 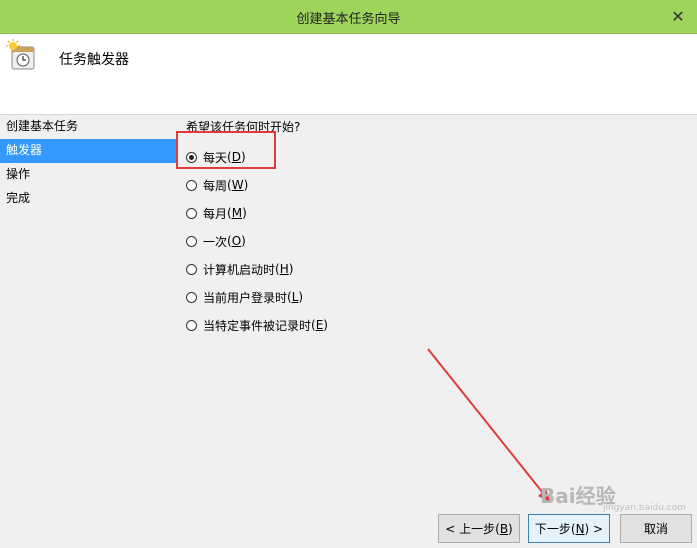 What do you see at coordinates (479, 528) in the screenshot?
I see `back-button: < 上一步(B)` at bounding box center [479, 528].